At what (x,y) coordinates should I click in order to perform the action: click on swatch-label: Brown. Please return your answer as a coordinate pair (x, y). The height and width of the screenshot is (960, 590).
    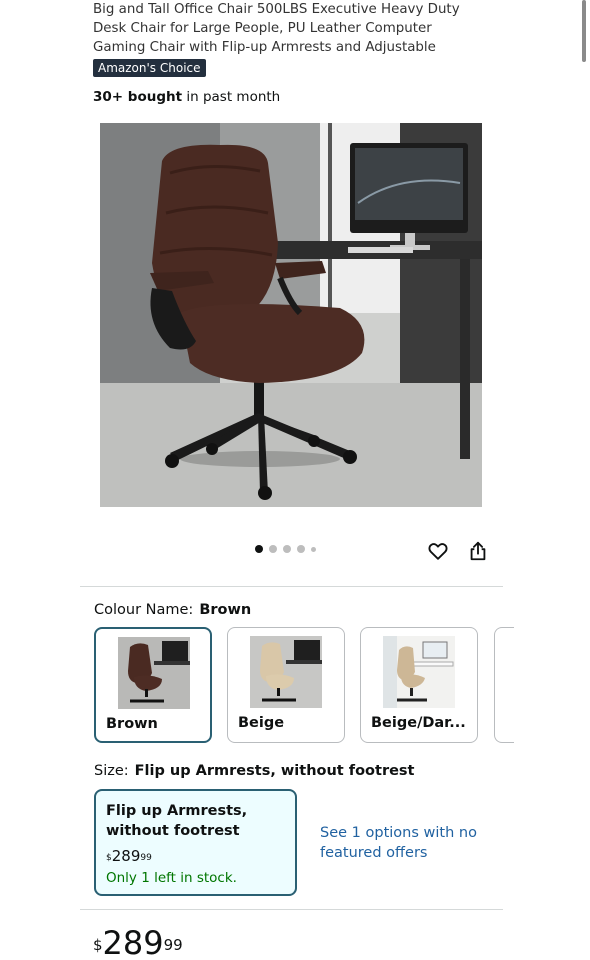
    Looking at the image, I should click on (132, 724).